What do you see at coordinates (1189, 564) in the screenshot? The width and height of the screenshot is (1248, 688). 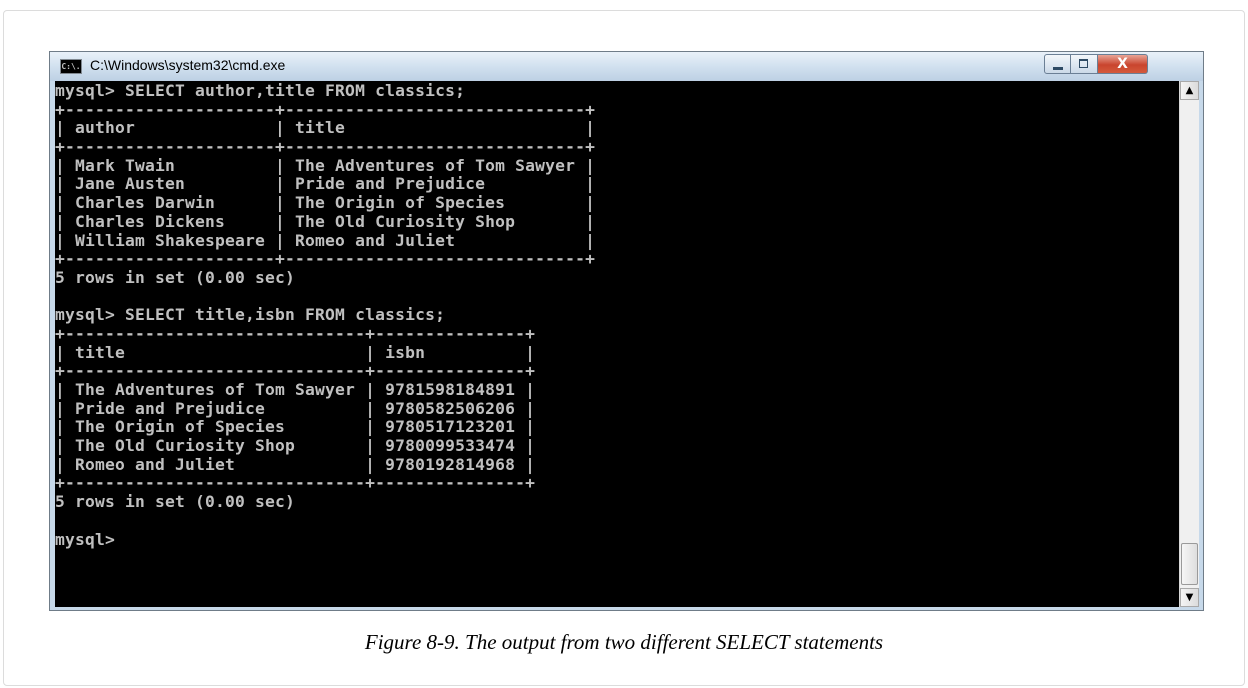 I see `scrollbar-thumb` at bounding box center [1189, 564].